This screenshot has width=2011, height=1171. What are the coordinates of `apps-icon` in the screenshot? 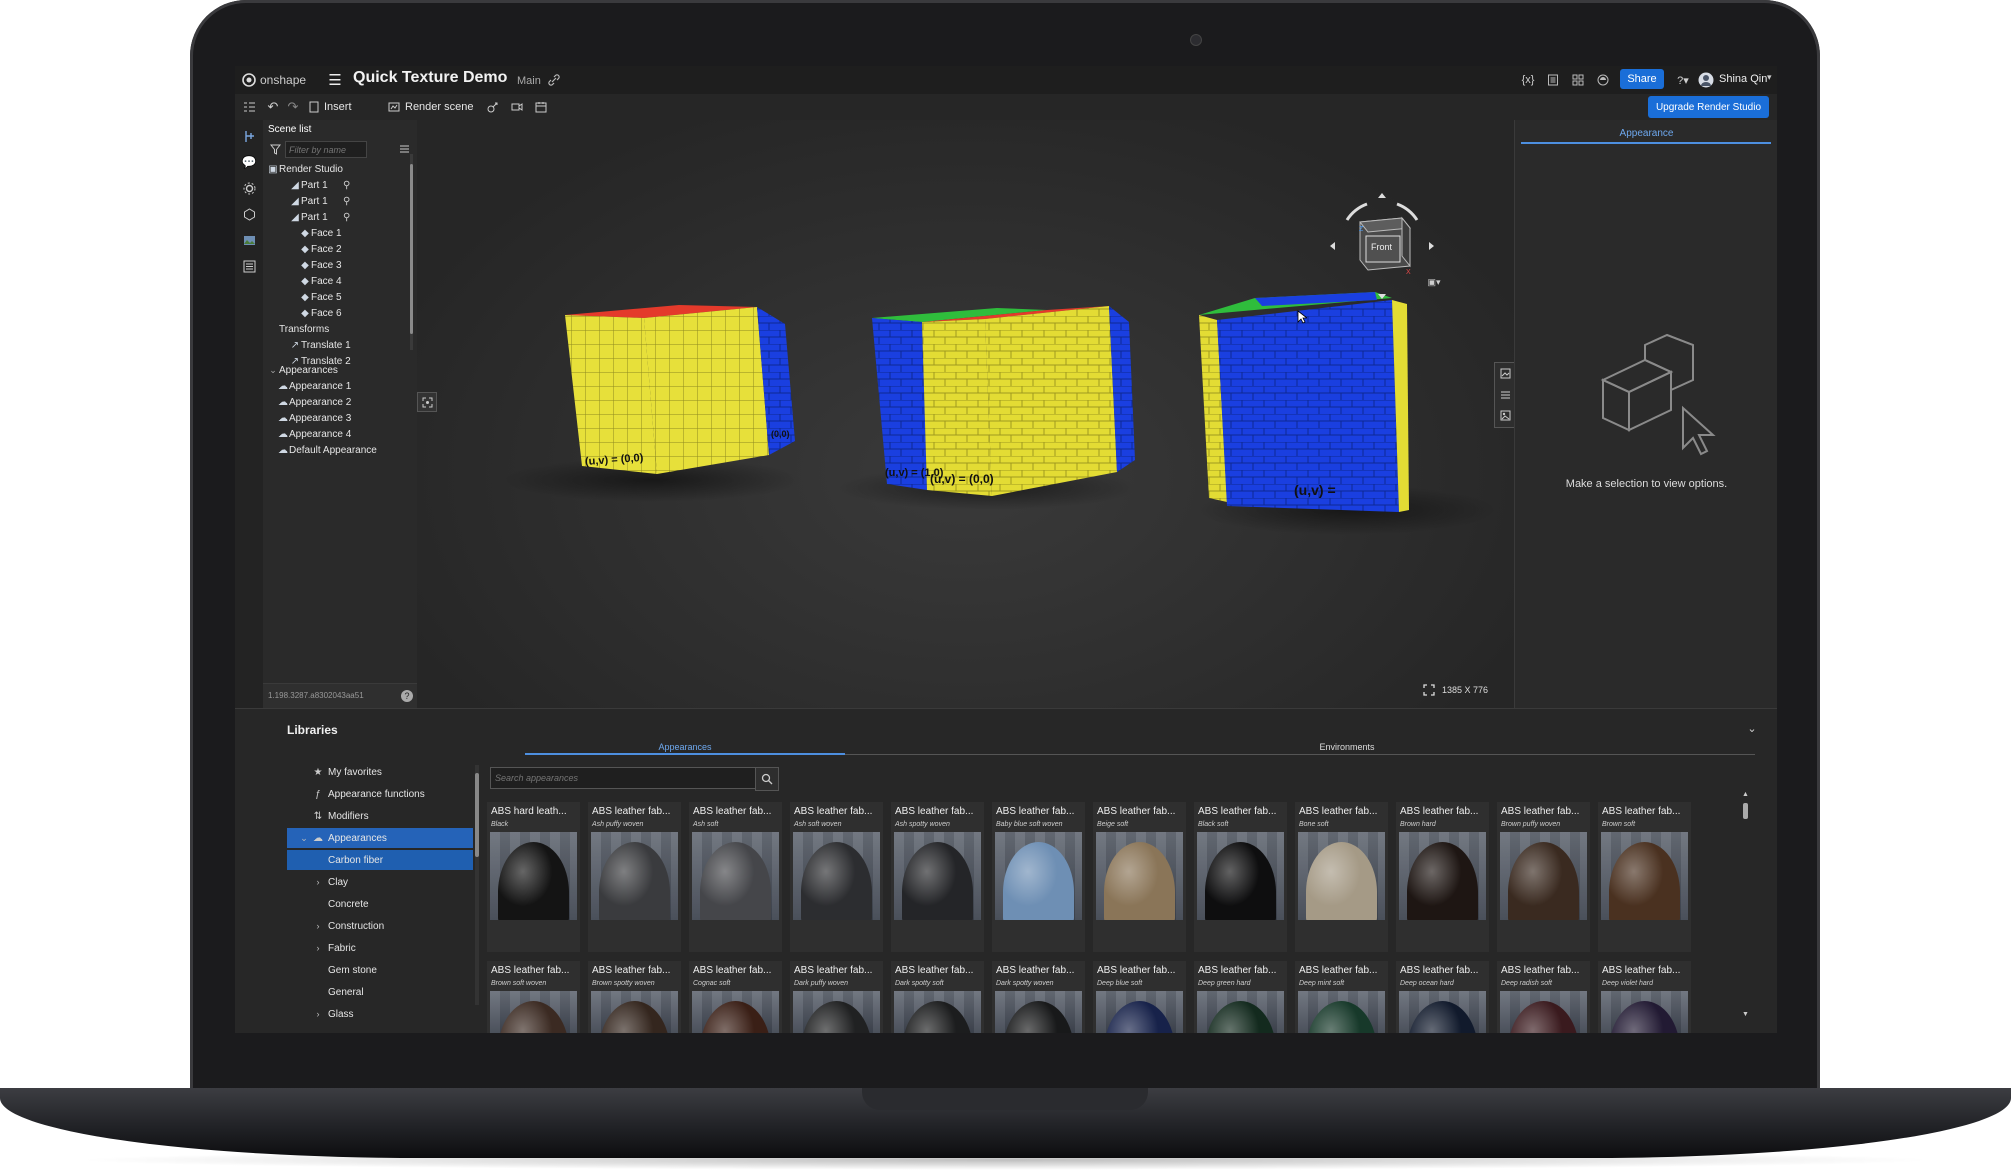 It's located at (1578, 80).